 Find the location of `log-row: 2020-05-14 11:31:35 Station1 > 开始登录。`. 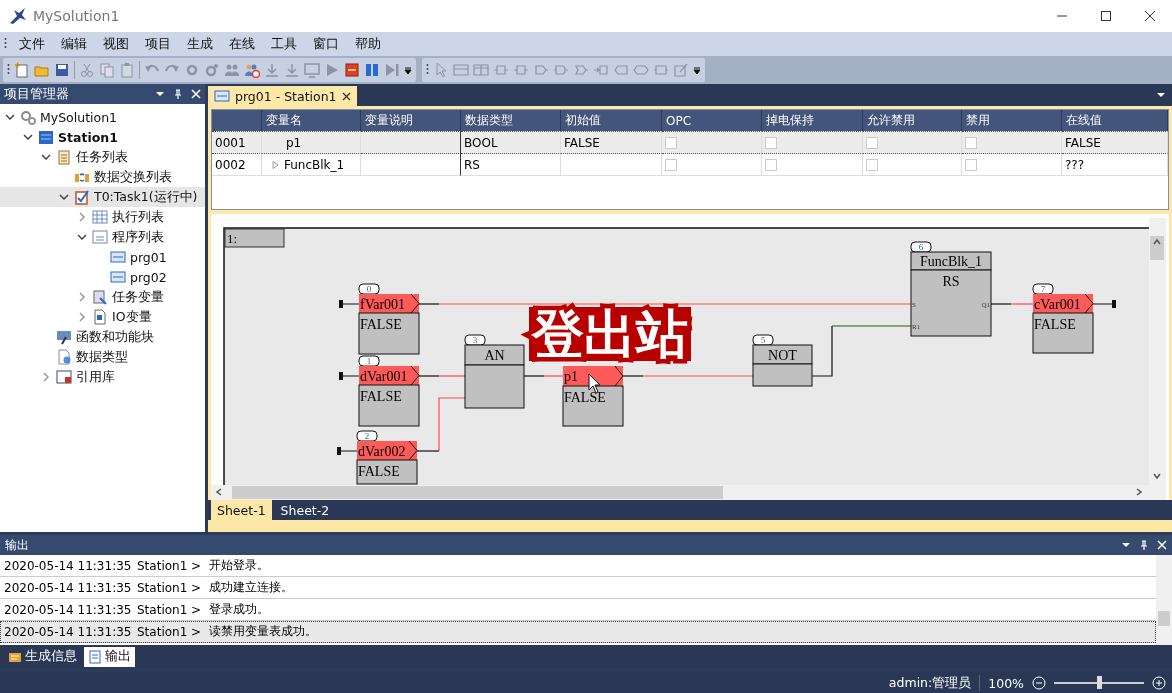

log-row: 2020-05-14 11:31:35 Station1 > 开始登录。 is located at coordinates (578, 566).